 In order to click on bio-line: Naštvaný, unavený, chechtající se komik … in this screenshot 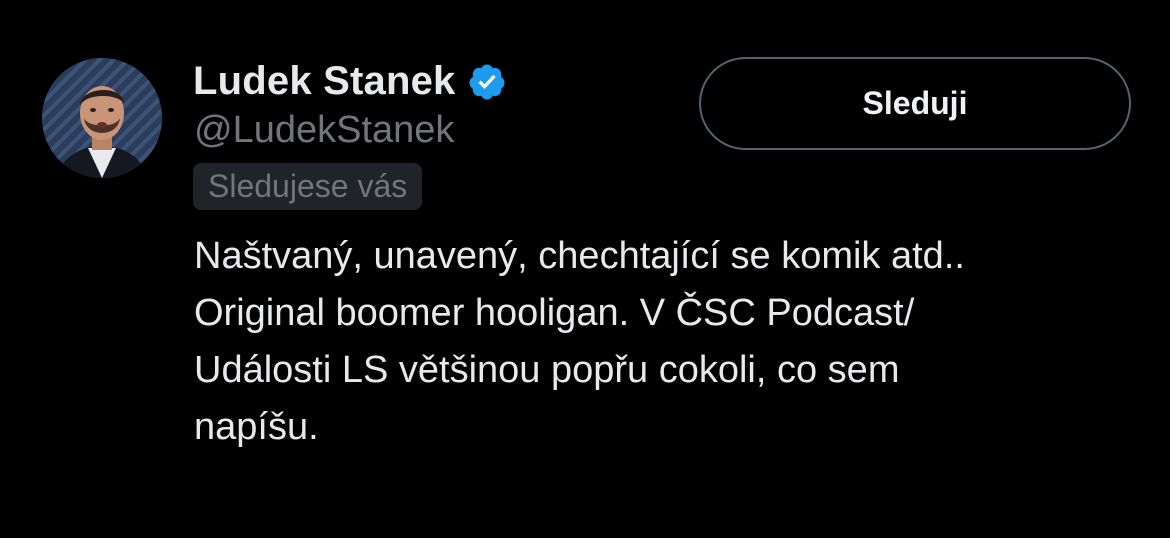, I will do `click(579, 256)`.